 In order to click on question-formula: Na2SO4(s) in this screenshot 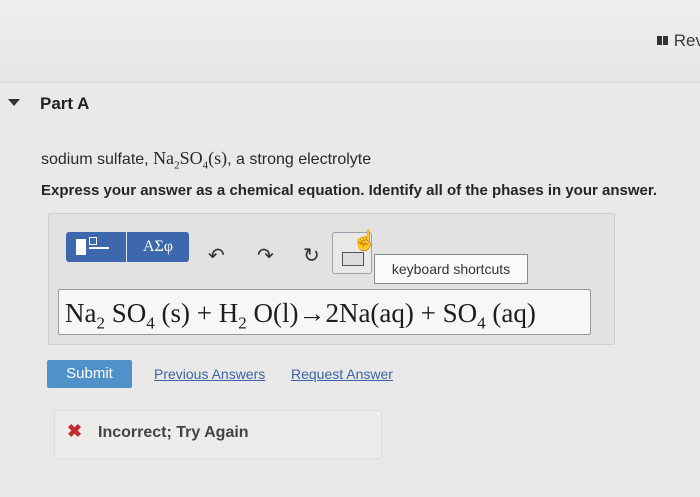, I will do `click(190, 160)`.